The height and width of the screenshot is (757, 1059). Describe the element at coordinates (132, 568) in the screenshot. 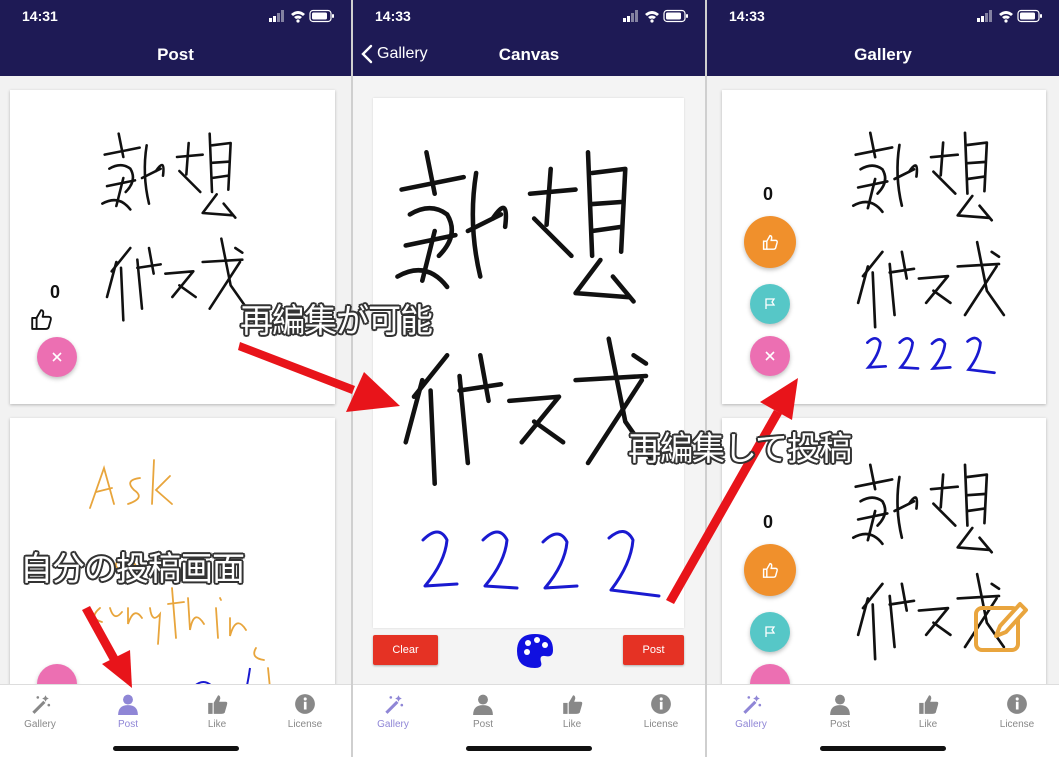

I see `annotation-my-post-screen: 自分の投稿画面` at that location.